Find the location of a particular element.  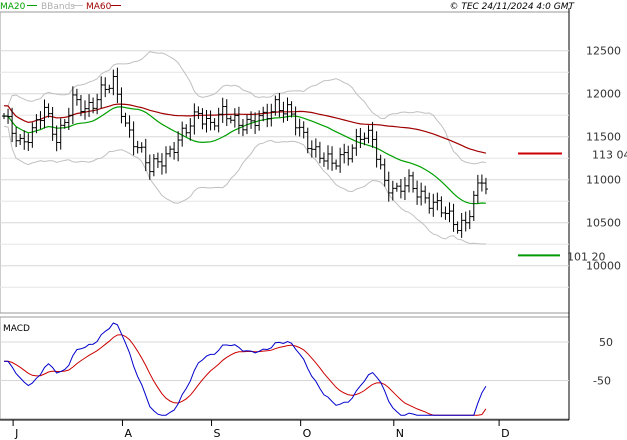

legend-ma20: MA20 is located at coordinates (13, 7).